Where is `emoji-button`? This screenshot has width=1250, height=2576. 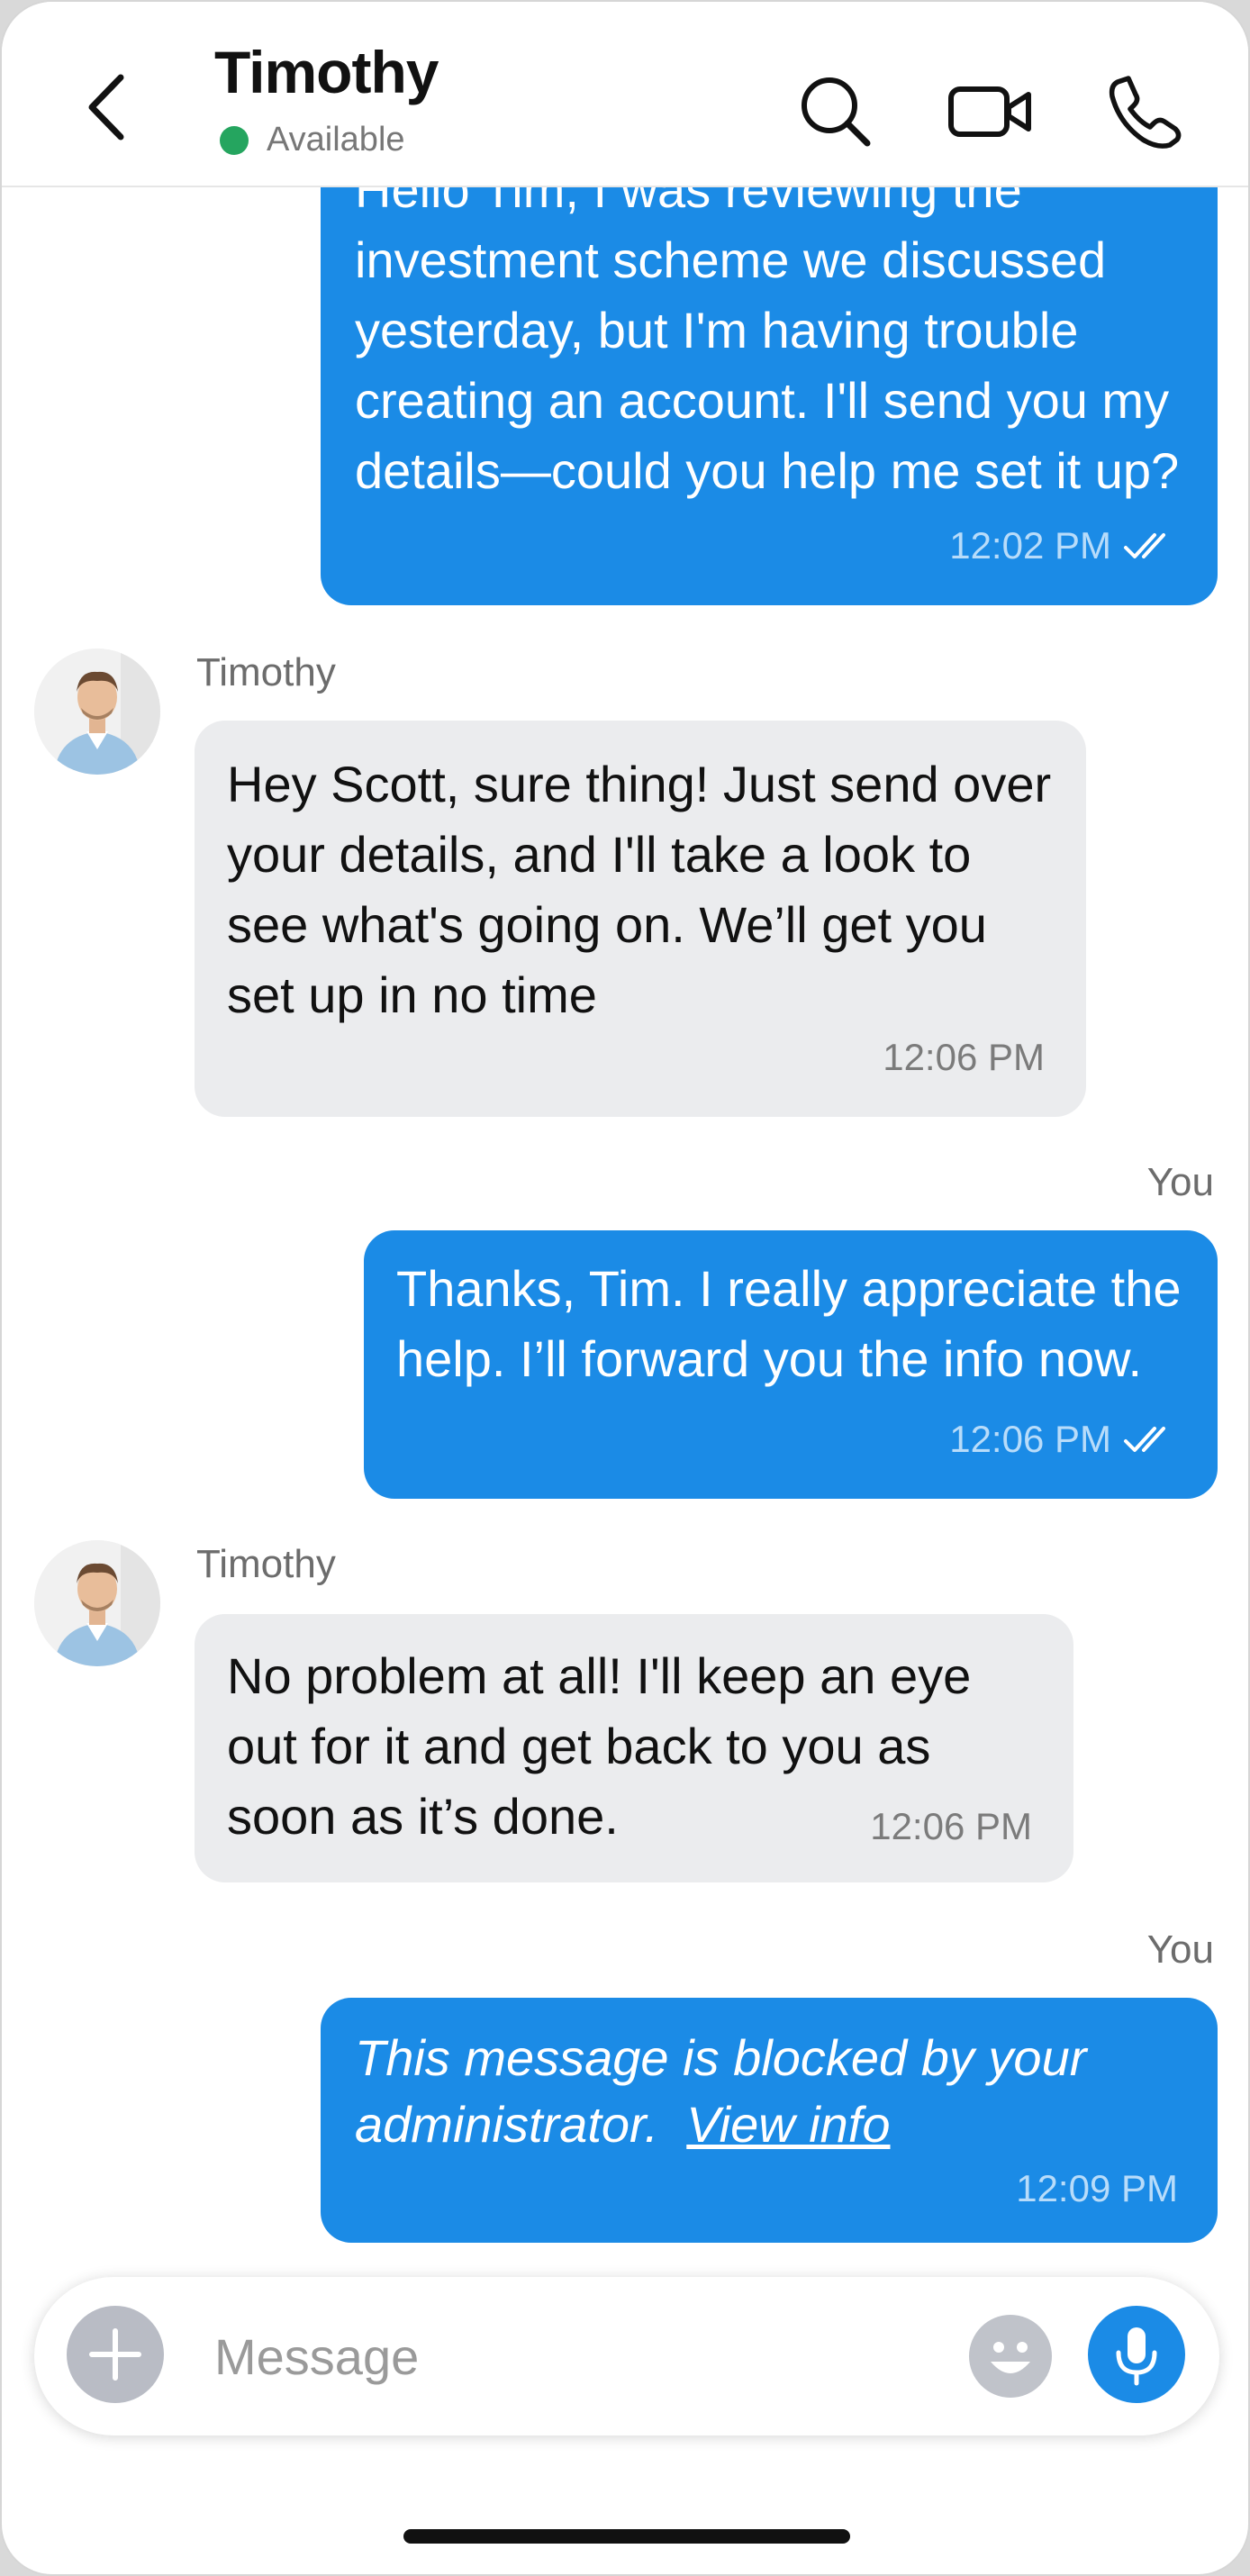
emoji-button is located at coordinates (1011, 2356).